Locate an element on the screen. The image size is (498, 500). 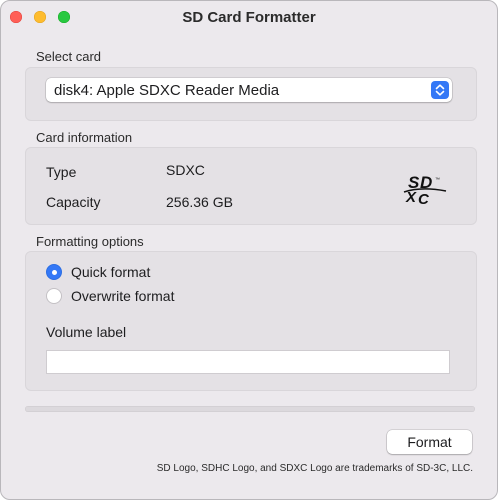
format-progress-bar is located at coordinates (250, 409).